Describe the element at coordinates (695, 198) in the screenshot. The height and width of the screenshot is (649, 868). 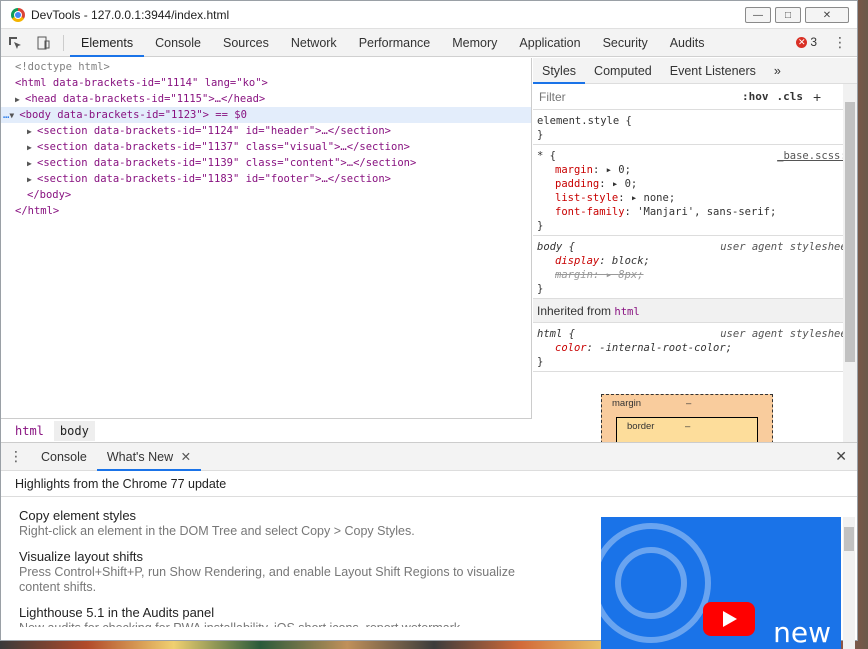
I see `prop-list-style: list-style: ▸ none;` at that location.